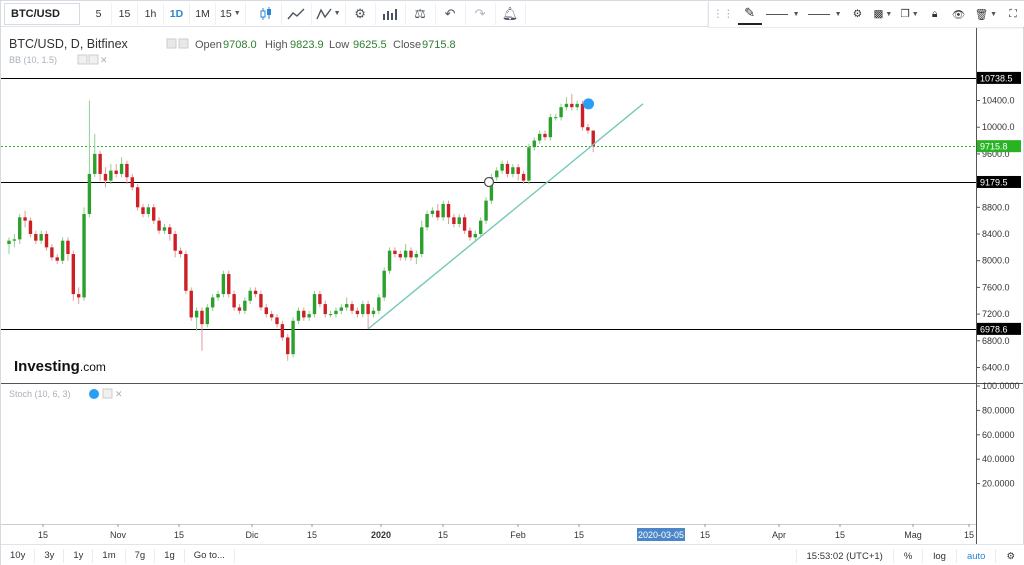 Image resolution: width=1024 pixels, height=565 pixels. I want to click on range-1d-button: 1g, so click(170, 555).